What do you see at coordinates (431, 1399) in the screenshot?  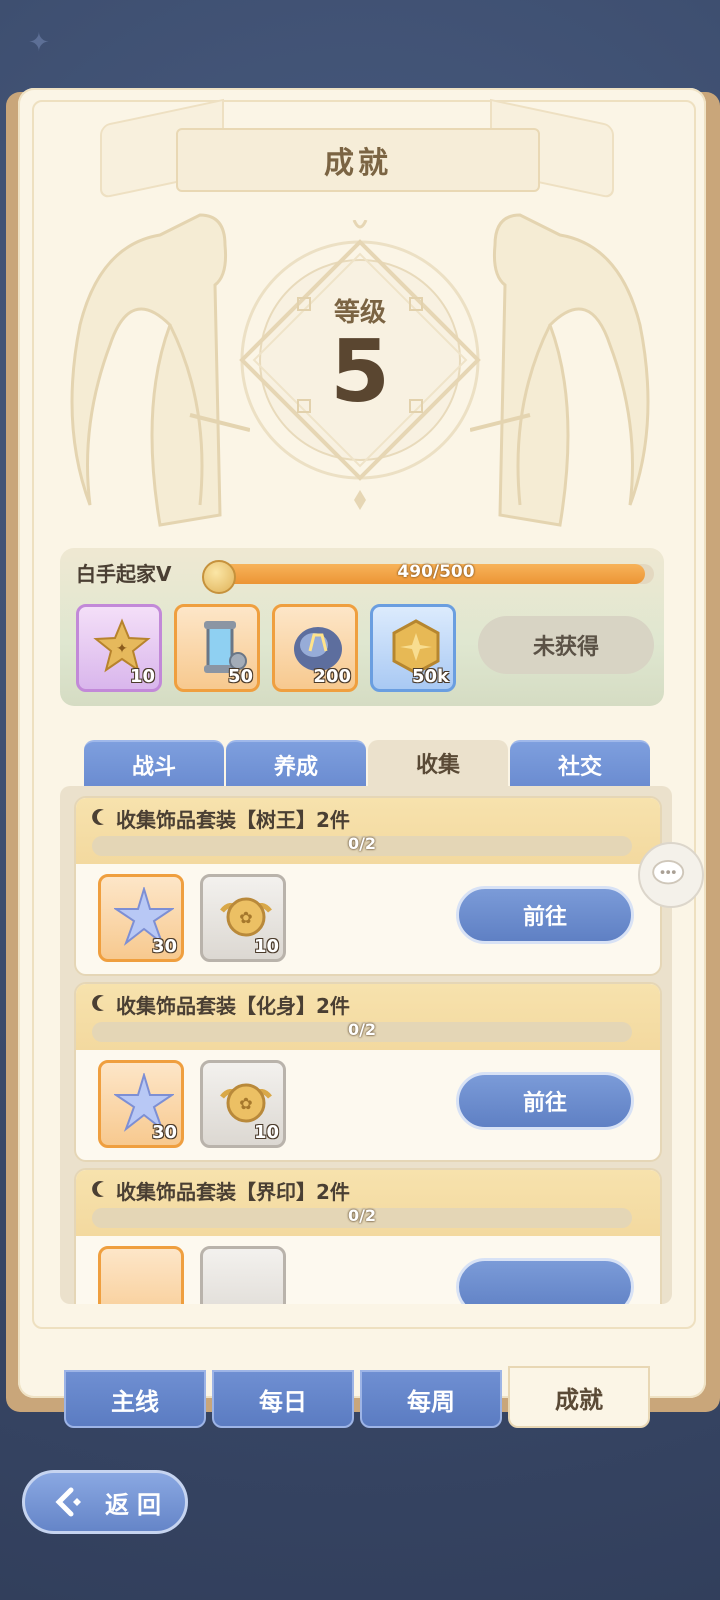 I see `tab-weekly: 每周` at bounding box center [431, 1399].